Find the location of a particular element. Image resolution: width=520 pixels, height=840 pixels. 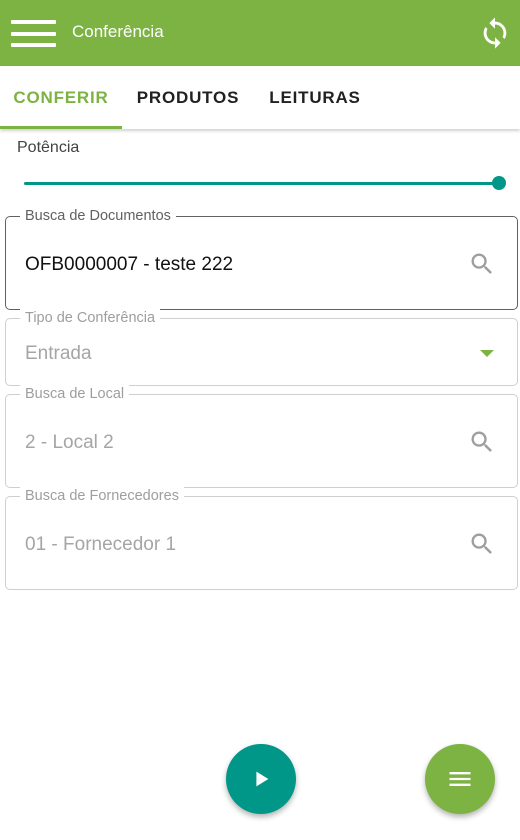

potencia-label: Potência is located at coordinates (48, 147).